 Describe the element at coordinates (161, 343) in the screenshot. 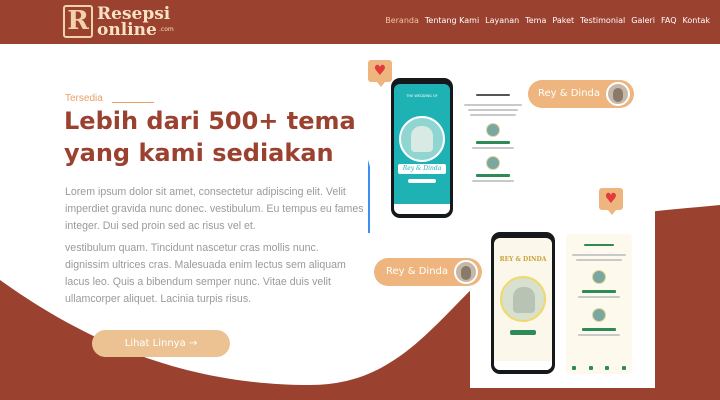

I see `see-more-button: Lihat Linnya →` at that location.